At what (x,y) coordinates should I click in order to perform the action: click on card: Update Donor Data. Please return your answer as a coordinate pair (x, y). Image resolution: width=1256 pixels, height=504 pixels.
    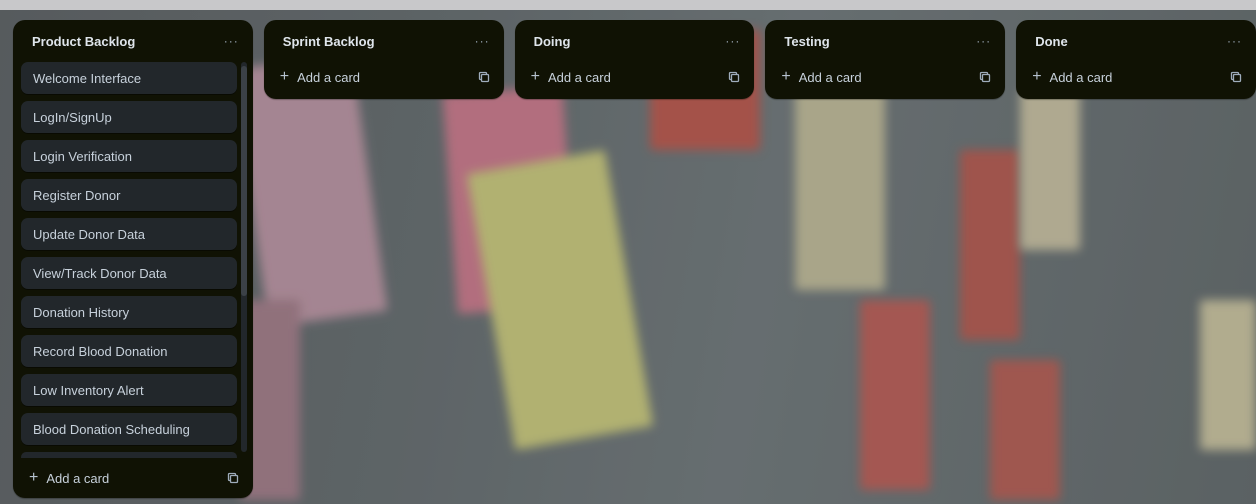
    Looking at the image, I should click on (129, 234).